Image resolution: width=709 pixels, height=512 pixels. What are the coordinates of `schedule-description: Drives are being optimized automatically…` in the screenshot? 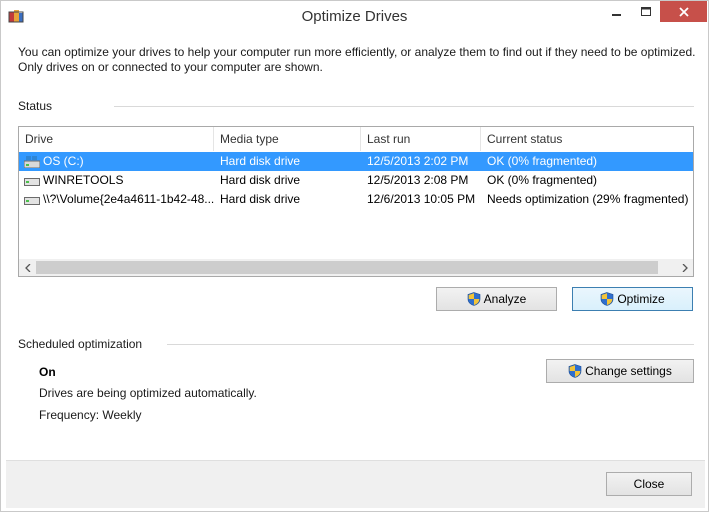 It's located at (148, 393).